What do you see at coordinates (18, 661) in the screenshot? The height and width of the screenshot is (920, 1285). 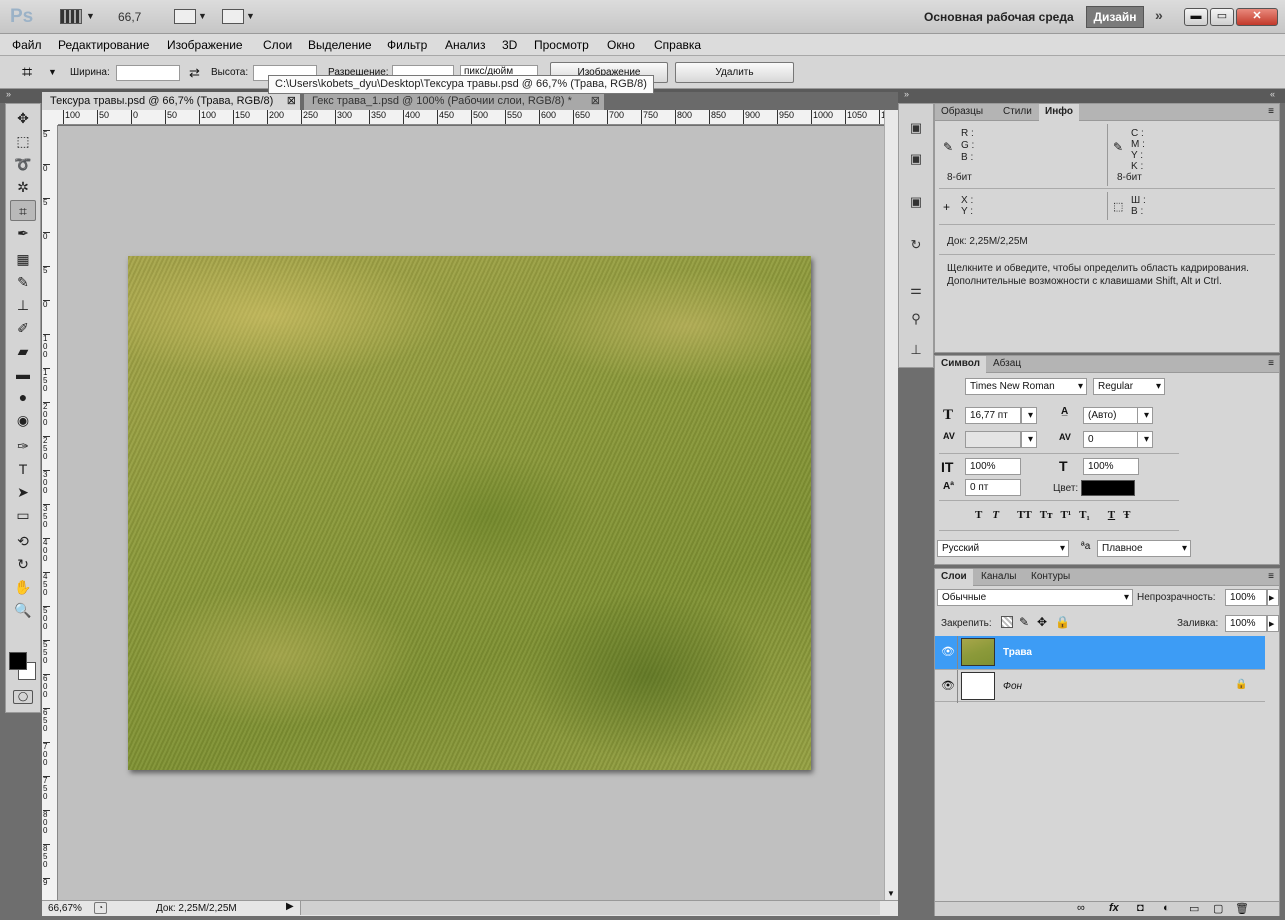 I see `foreground-color-swatch` at bounding box center [18, 661].